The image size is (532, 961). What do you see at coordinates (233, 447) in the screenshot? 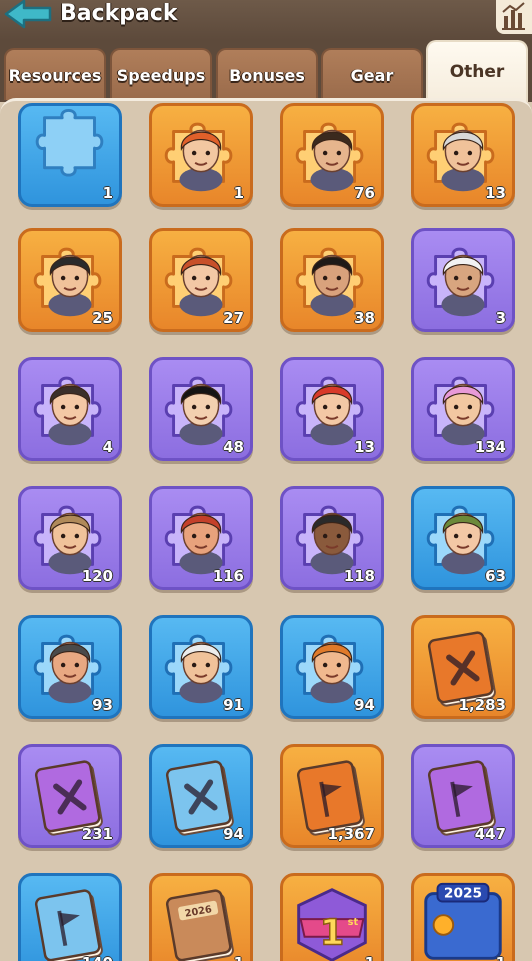
I see `item-count: 48` at bounding box center [233, 447].